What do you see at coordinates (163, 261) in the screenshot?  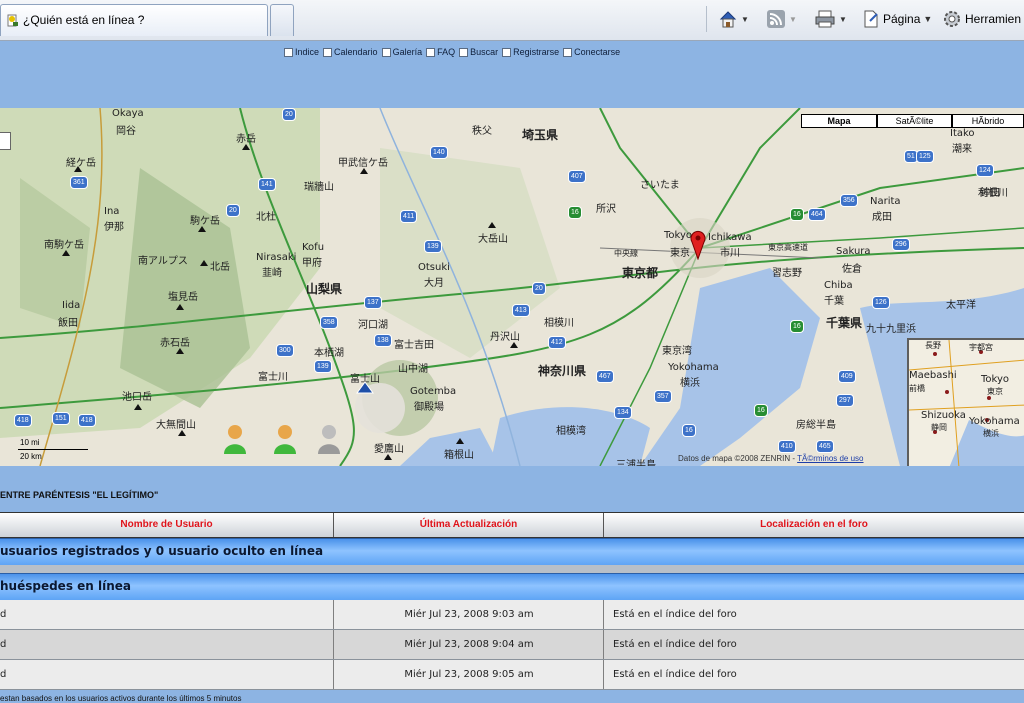 I see `map-label: 南アルプス` at bounding box center [163, 261].